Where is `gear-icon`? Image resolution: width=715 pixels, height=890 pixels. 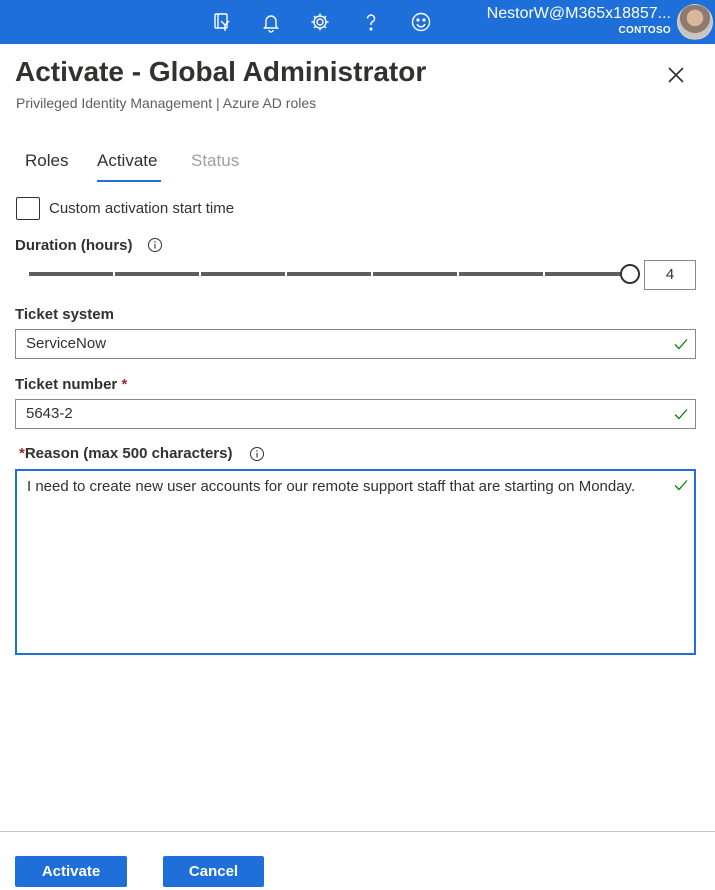 gear-icon is located at coordinates (320, 22).